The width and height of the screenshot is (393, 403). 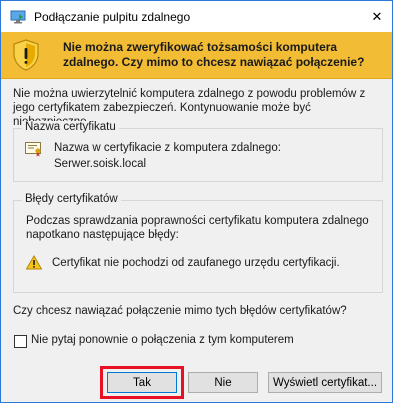 I want to click on warning-shield-icon, so click(x=26, y=55).